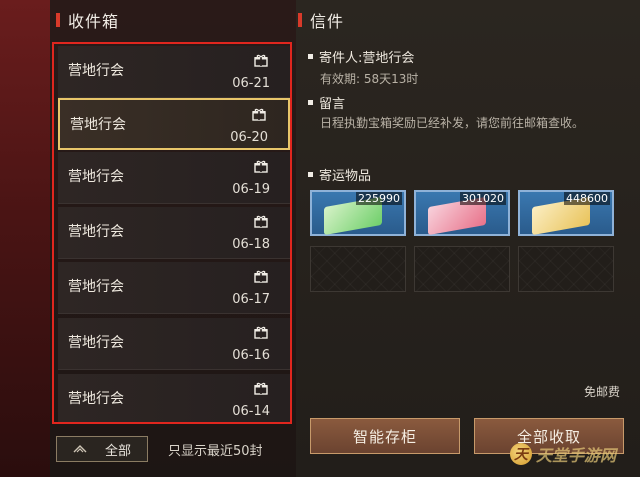 The height and width of the screenshot is (477, 640). Describe the element at coordinates (576, 455) in the screenshot. I see `watermark-text: 天堂手游网` at that location.